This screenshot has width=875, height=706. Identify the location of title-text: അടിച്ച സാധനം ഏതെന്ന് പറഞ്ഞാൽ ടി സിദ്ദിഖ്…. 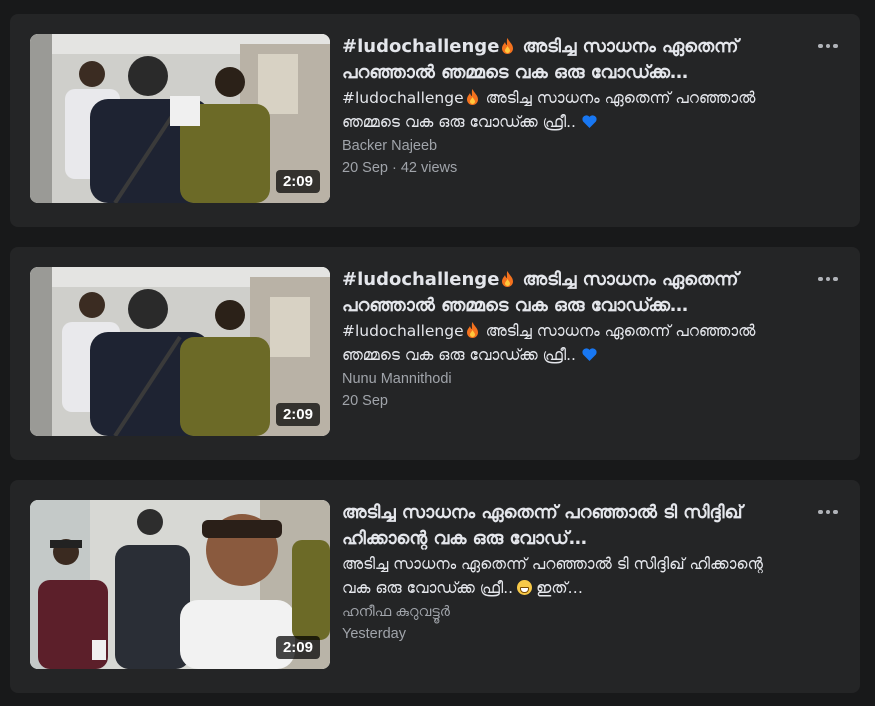
(542, 525).